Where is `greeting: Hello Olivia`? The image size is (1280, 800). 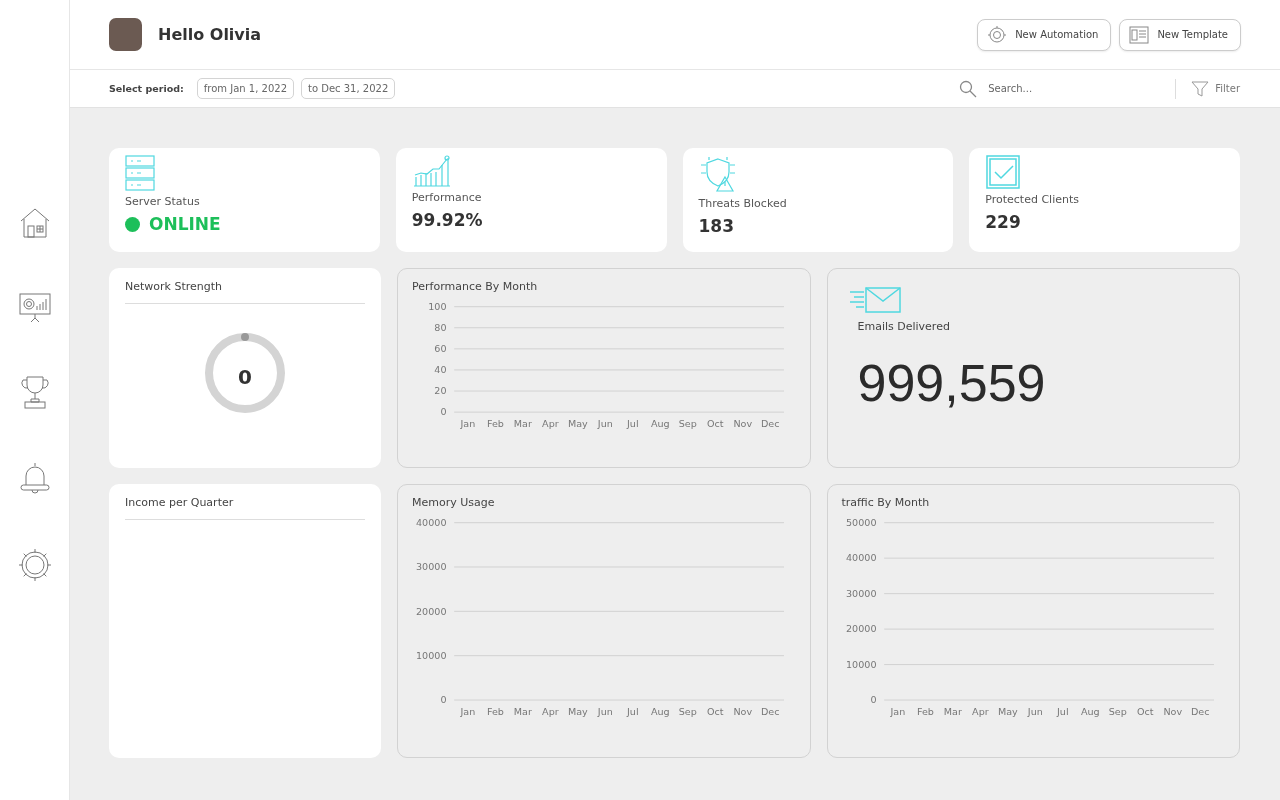
greeting: Hello Olivia is located at coordinates (210, 34).